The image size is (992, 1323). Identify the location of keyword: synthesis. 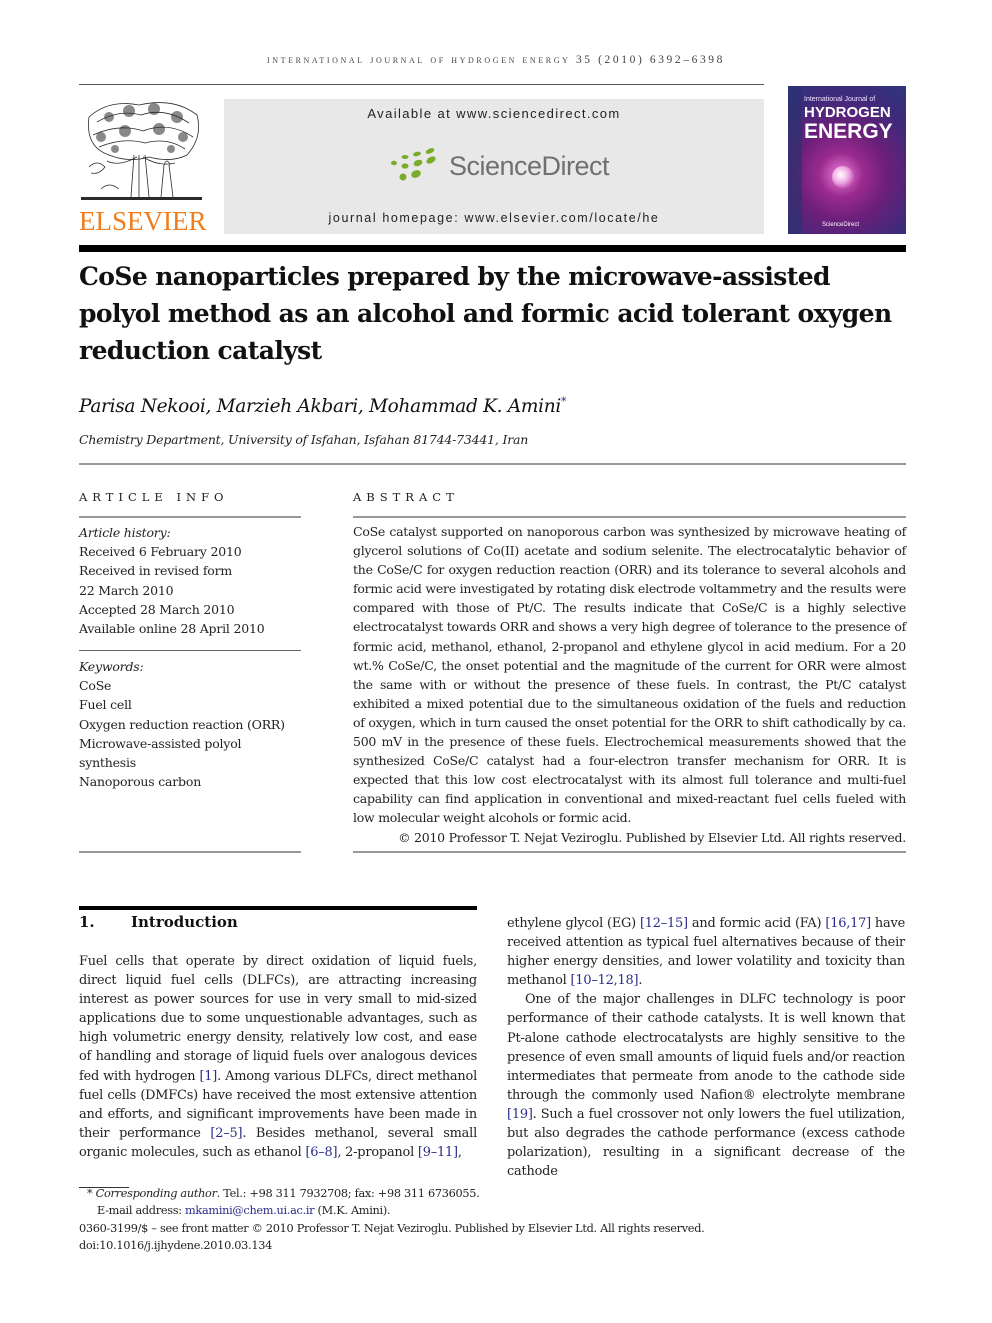
(108, 763).